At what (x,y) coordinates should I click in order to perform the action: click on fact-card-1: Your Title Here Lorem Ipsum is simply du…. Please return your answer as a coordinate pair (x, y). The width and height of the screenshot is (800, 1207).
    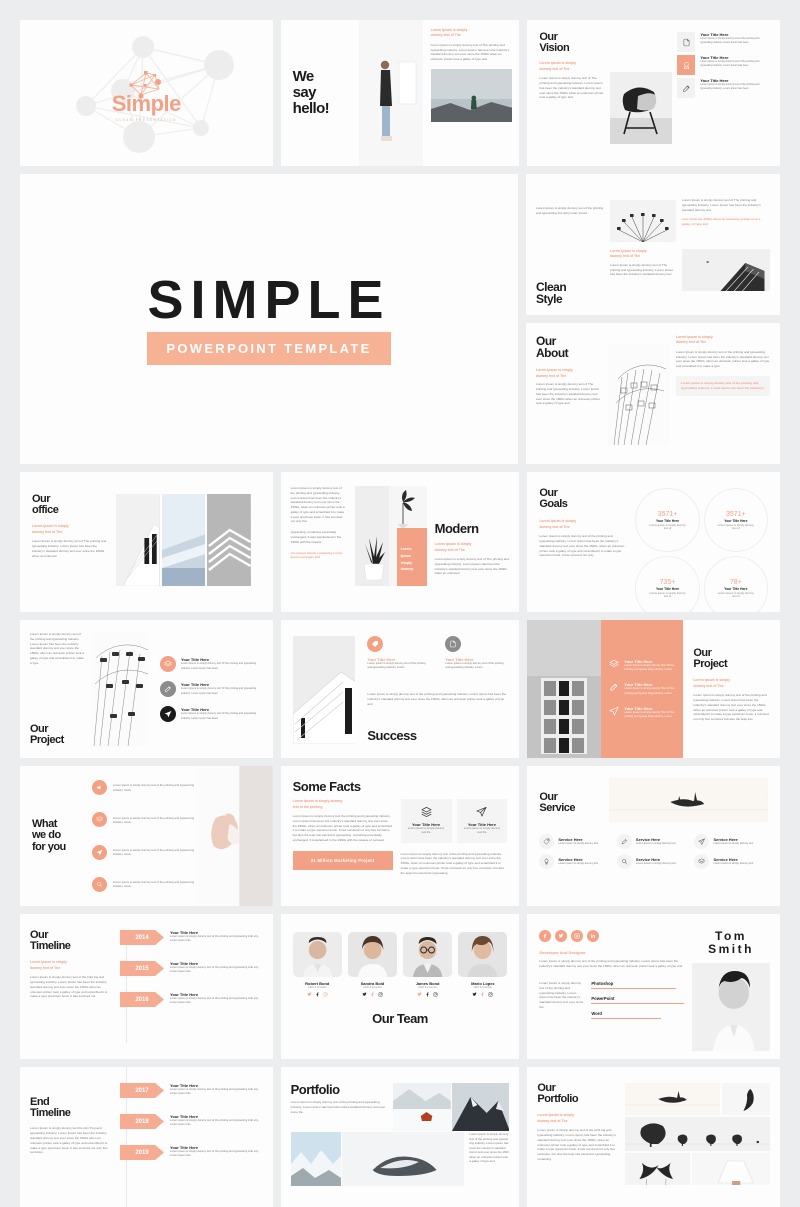
    Looking at the image, I should click on (482, 820).